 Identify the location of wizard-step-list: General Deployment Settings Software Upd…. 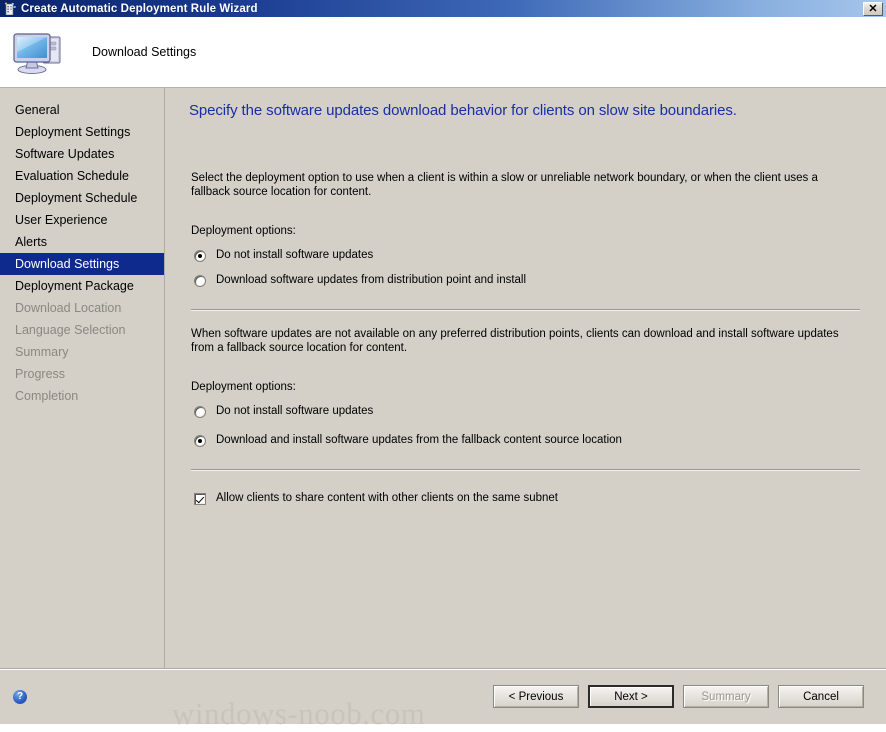
(82, 378).